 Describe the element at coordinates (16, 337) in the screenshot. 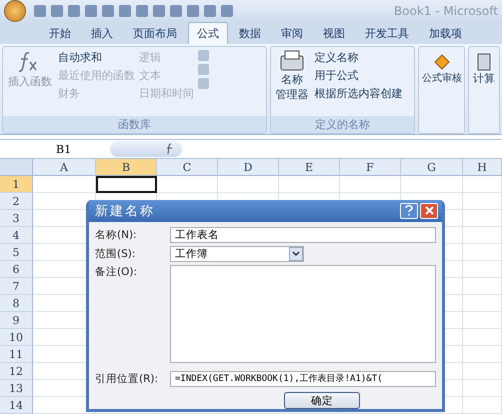

I see `row-header: 10` at that location.